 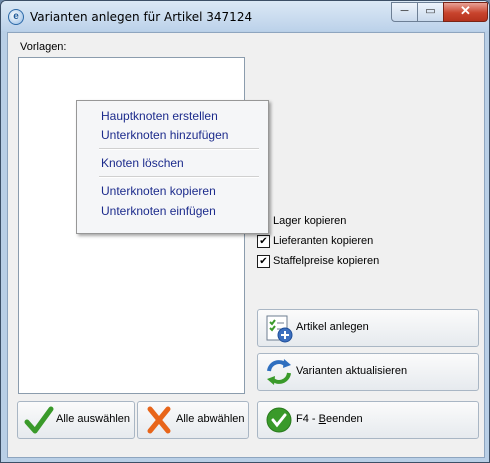 I want to click on alle-auswaehlen-label: Alle auswählen, so click(x=93, y=419).